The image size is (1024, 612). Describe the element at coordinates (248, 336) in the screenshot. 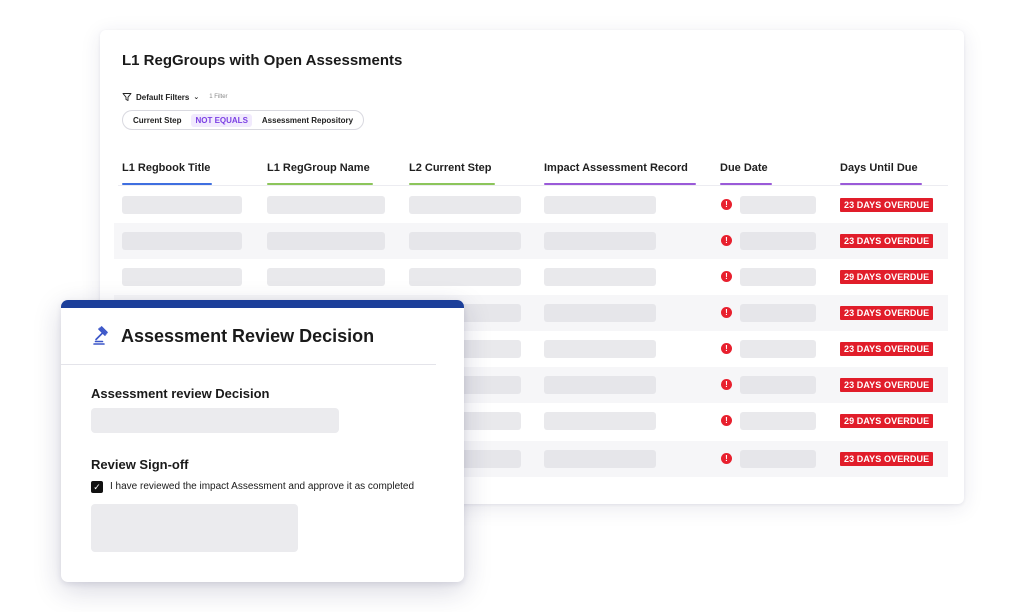

I see `modal-title: Assessment Review Decision` at that location.